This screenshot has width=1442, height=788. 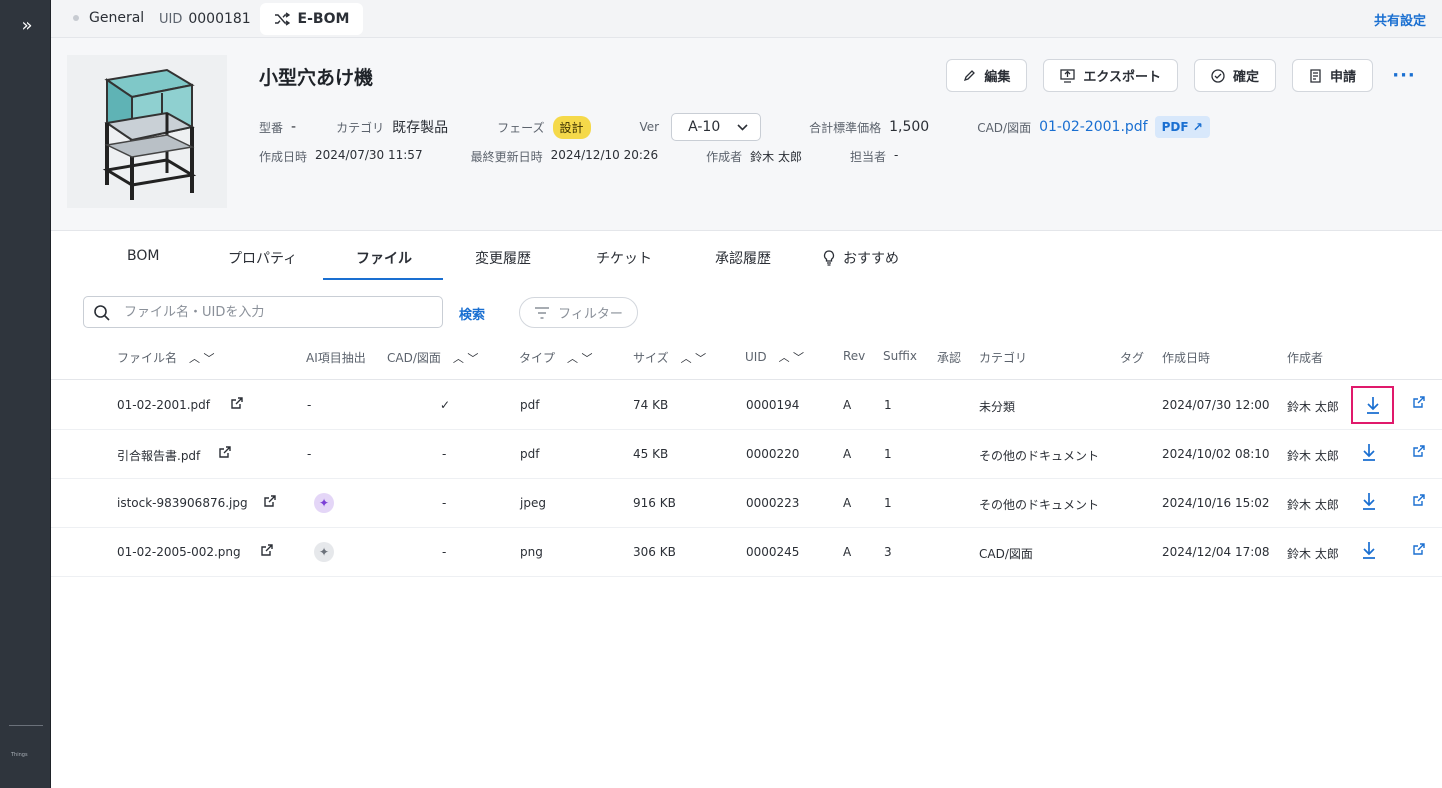 What do you see at coordinates (324, 552) in the screenshot?
I see `ai-sparkle-inactive-icon: ✦` at bounding box center [324, 552].